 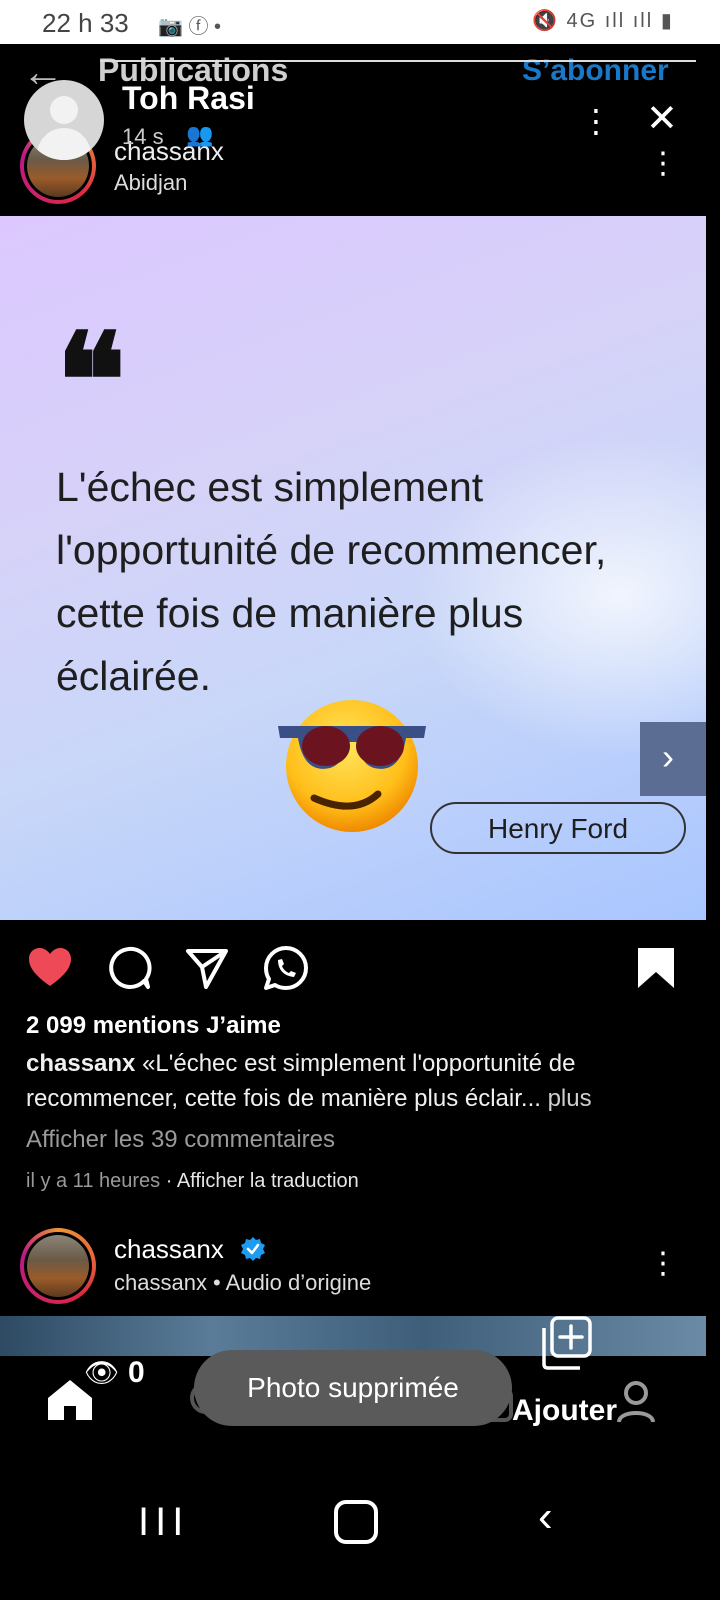 What do you see at coordinates (596, 121) in the screenshot?
I see `viewer-more-icon: ⋮` at bounding box center [596, 121].